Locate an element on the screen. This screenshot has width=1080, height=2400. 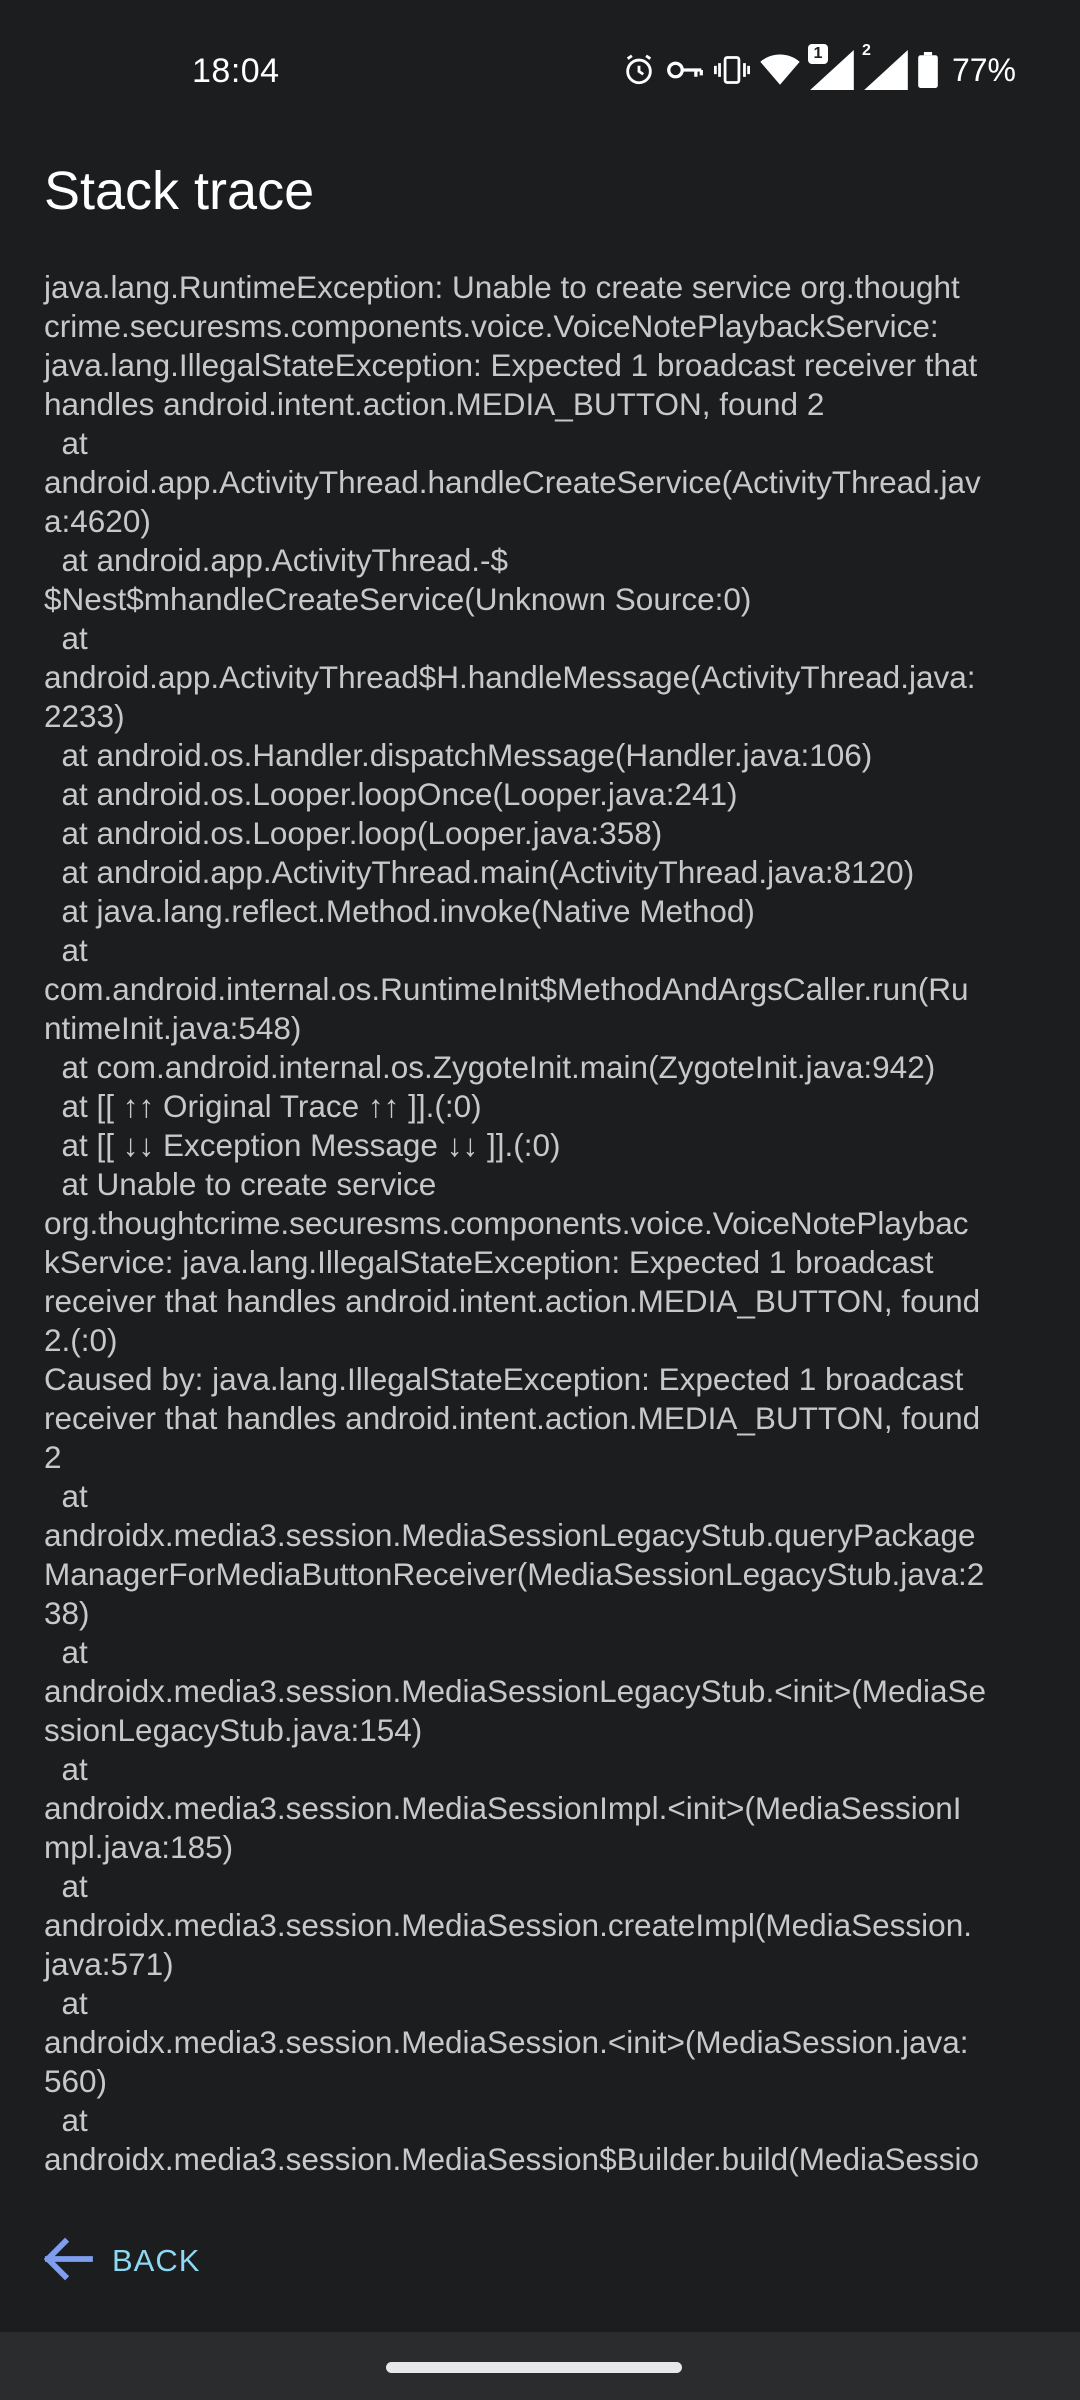
trace-line: at [[ ↓↓ Exception Message ↓↓ ]].(:0) is located at coordinates (302, 1145).